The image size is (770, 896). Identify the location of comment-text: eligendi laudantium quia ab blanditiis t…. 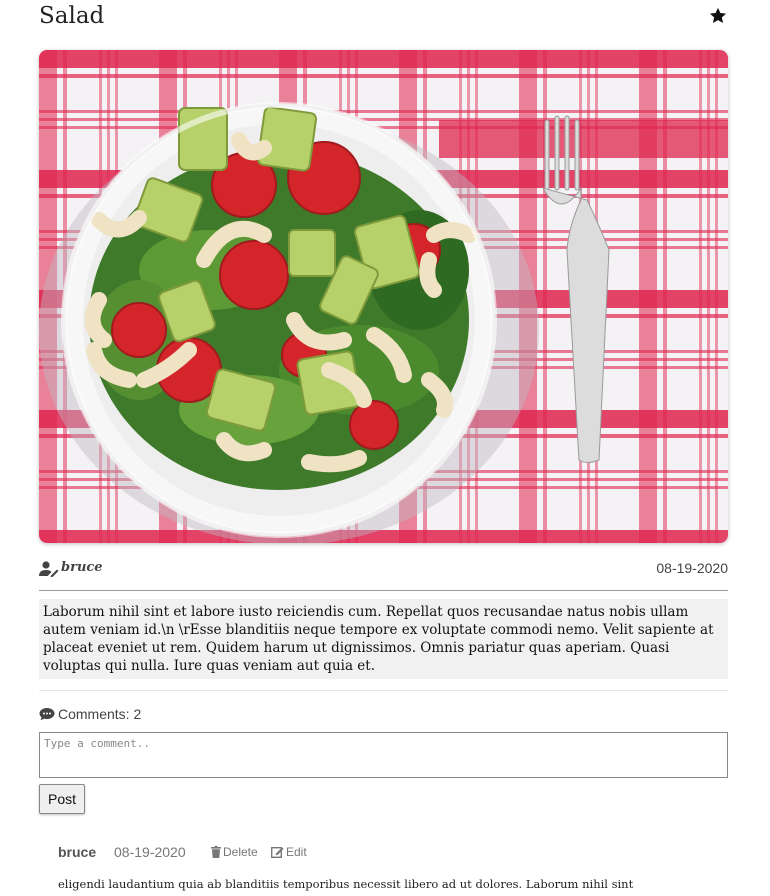
(346, 884).